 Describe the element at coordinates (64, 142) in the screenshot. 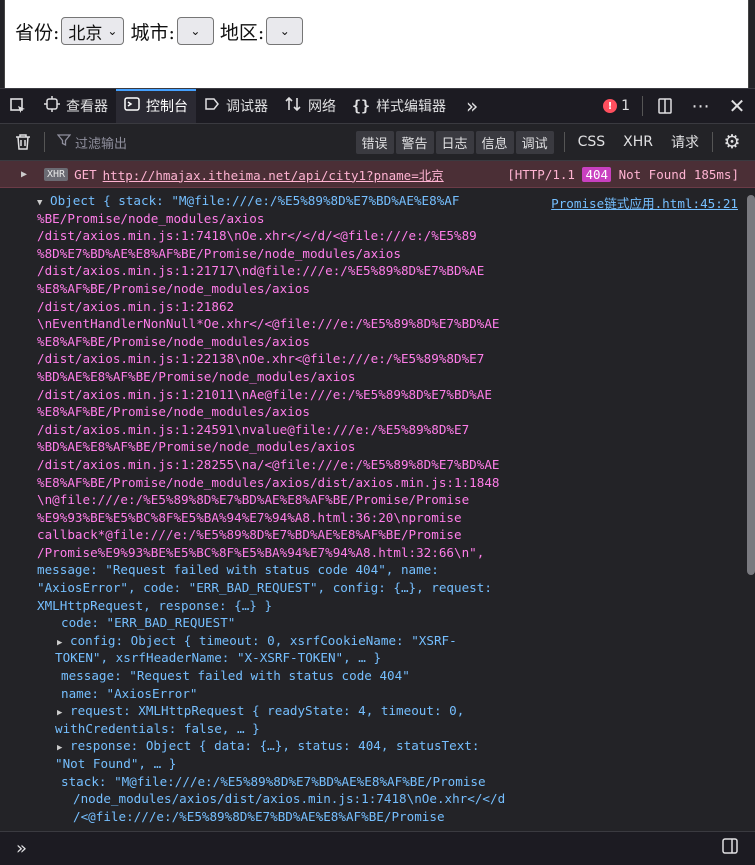

I see `filter-icon` at that location.